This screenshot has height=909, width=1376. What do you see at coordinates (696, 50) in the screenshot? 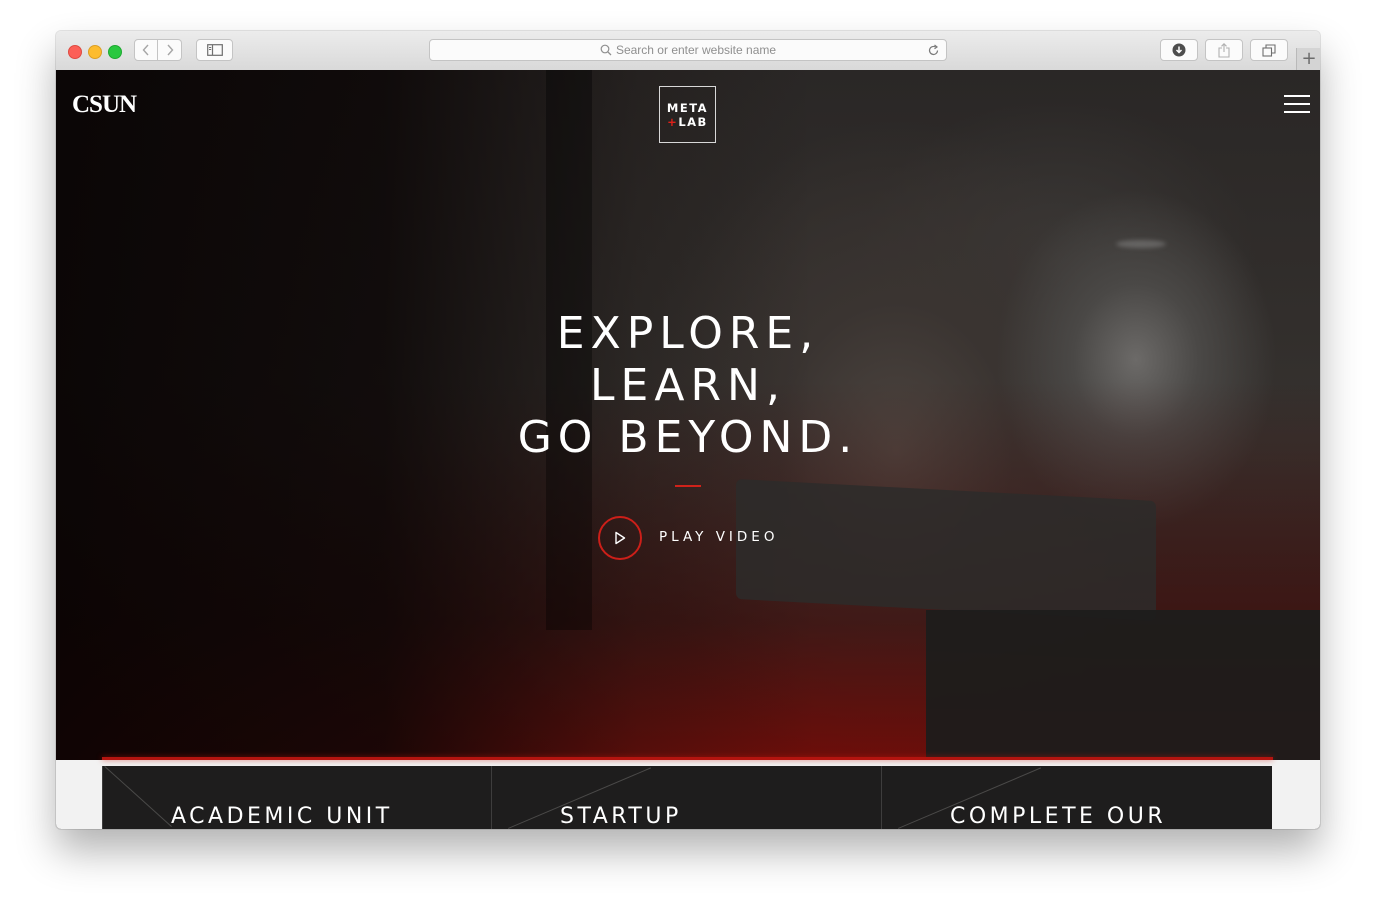
I see `address-placeholder: Search or enter website name` at bounding box center [696, 50].